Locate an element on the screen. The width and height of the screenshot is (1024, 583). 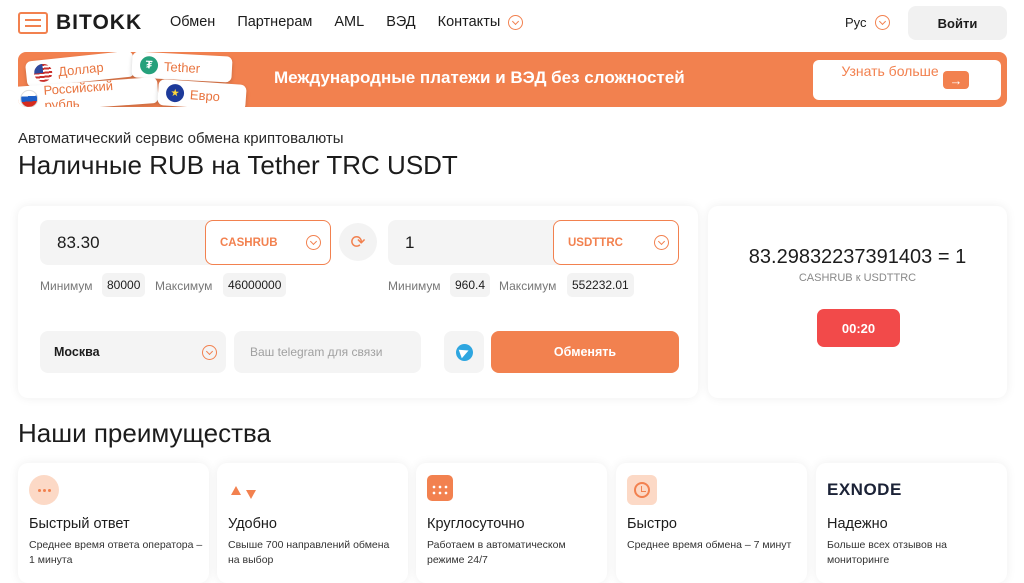
tether-icon: ₮ is located at coordinates (149, 65).